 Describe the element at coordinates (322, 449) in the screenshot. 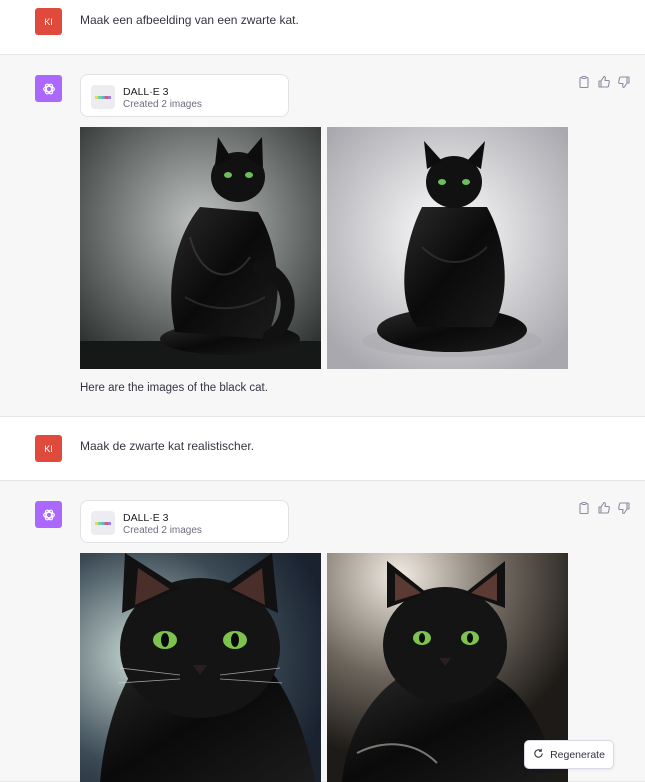

I see `user-message-2: KI Maak de zwarte kat realistischer.` at that location.